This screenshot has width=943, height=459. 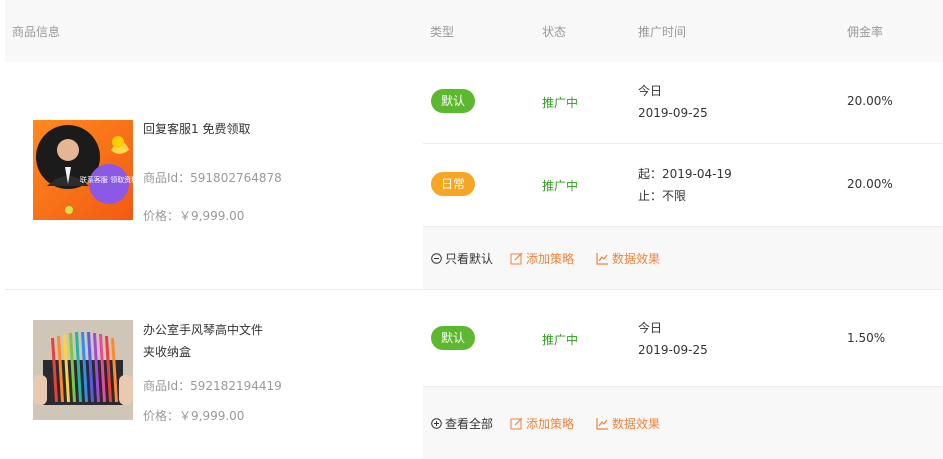 I want to click on product-id: 商品Id：591802764878, so click(x=212, y=178).